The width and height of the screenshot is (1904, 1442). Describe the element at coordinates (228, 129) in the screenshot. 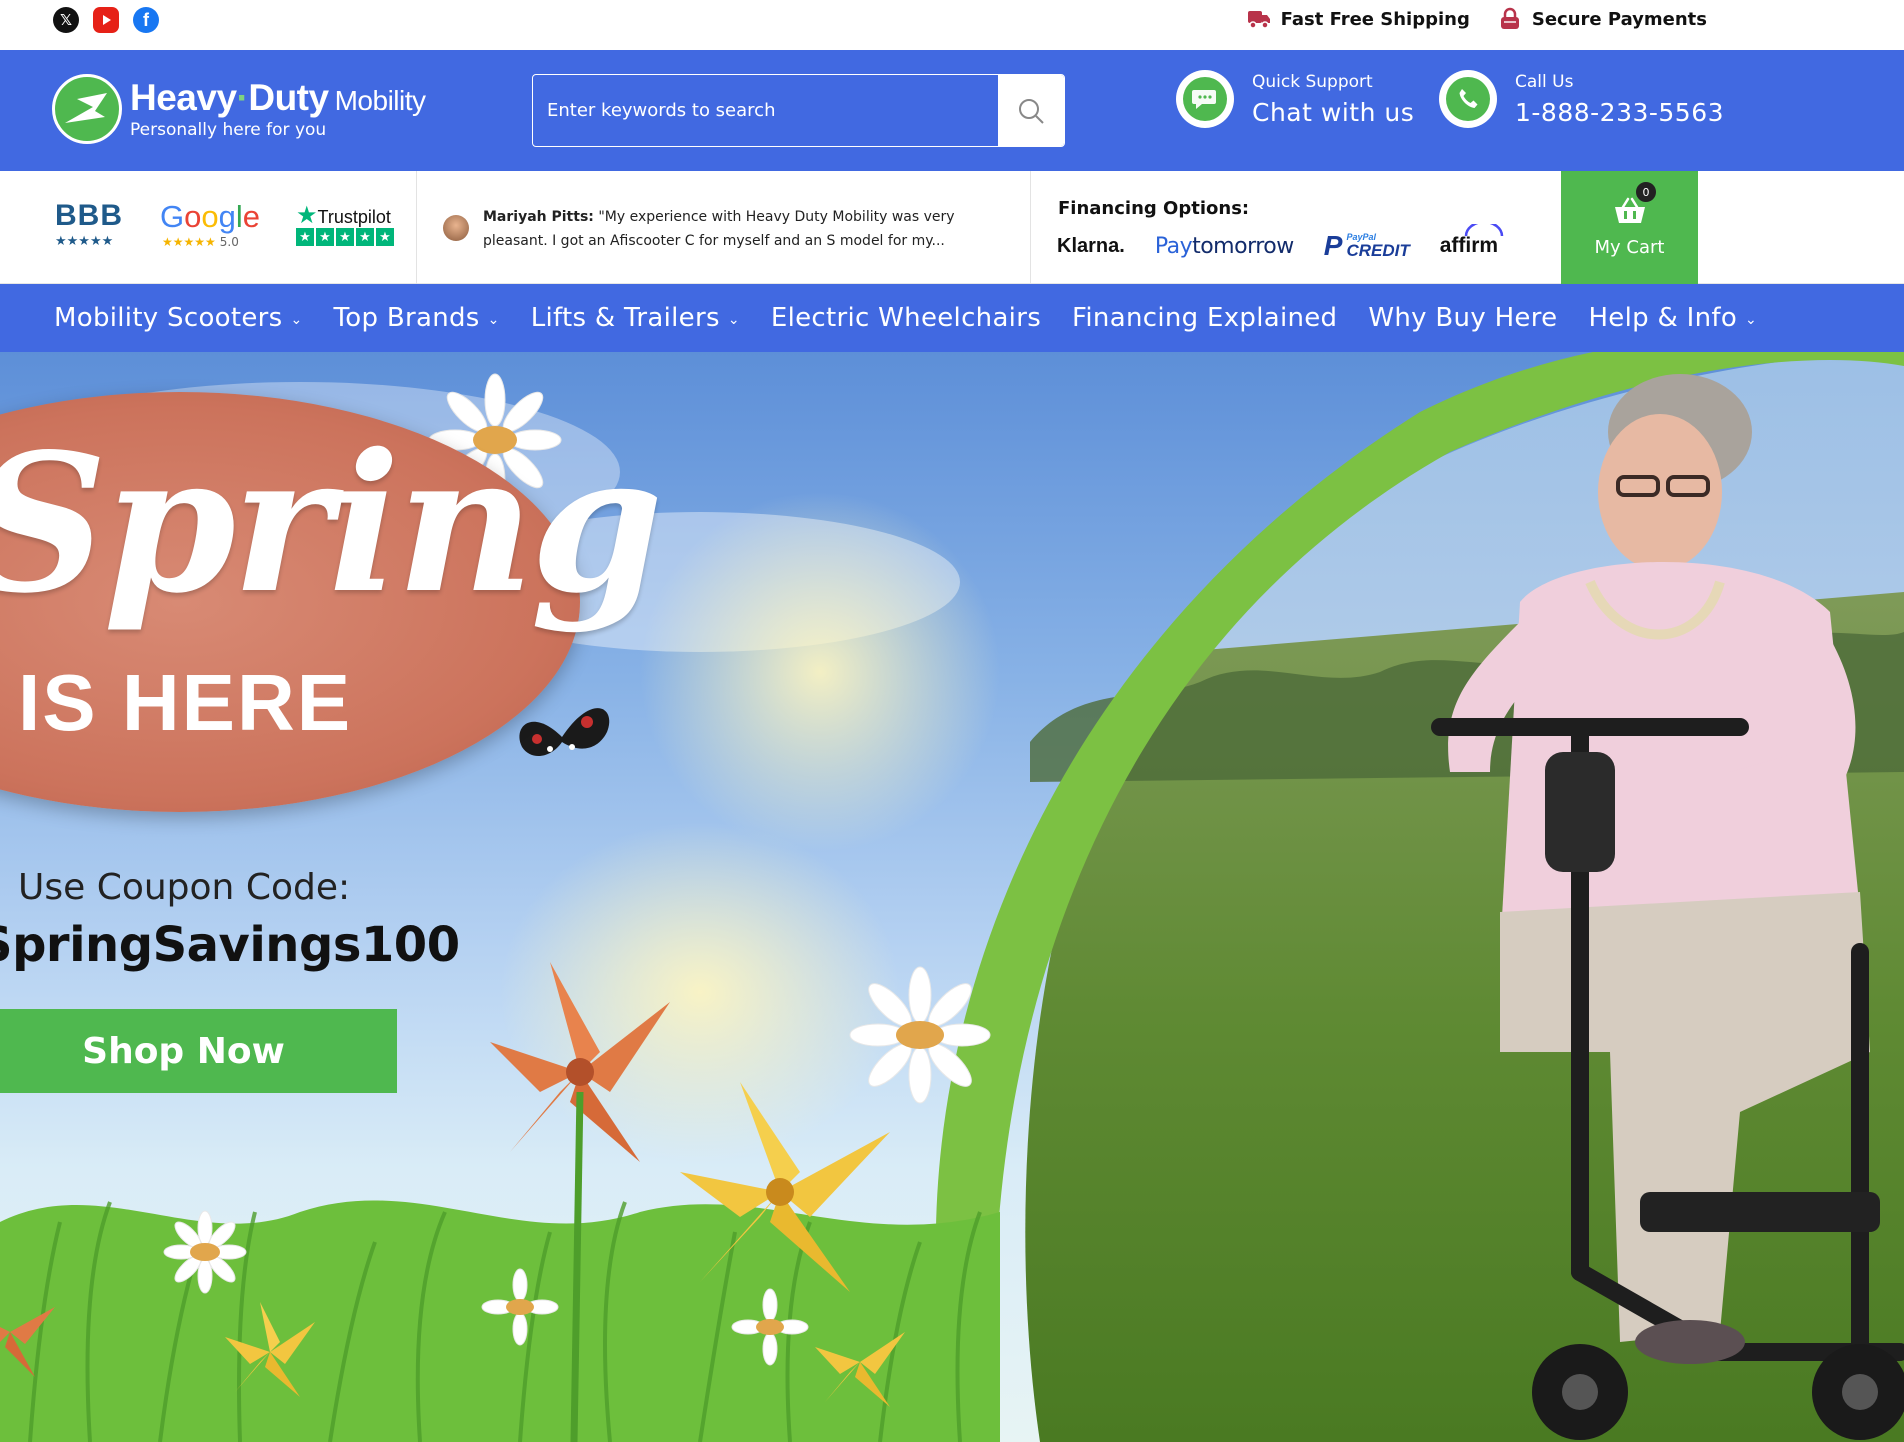

I see `logo-tagline: Personally here for you` at that location.